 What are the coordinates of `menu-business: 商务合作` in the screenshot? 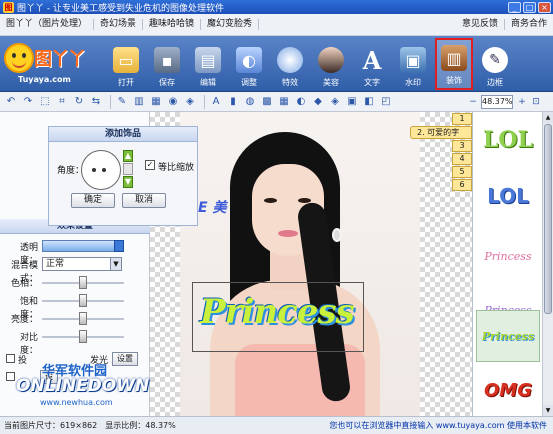 It's located at (529, 24).